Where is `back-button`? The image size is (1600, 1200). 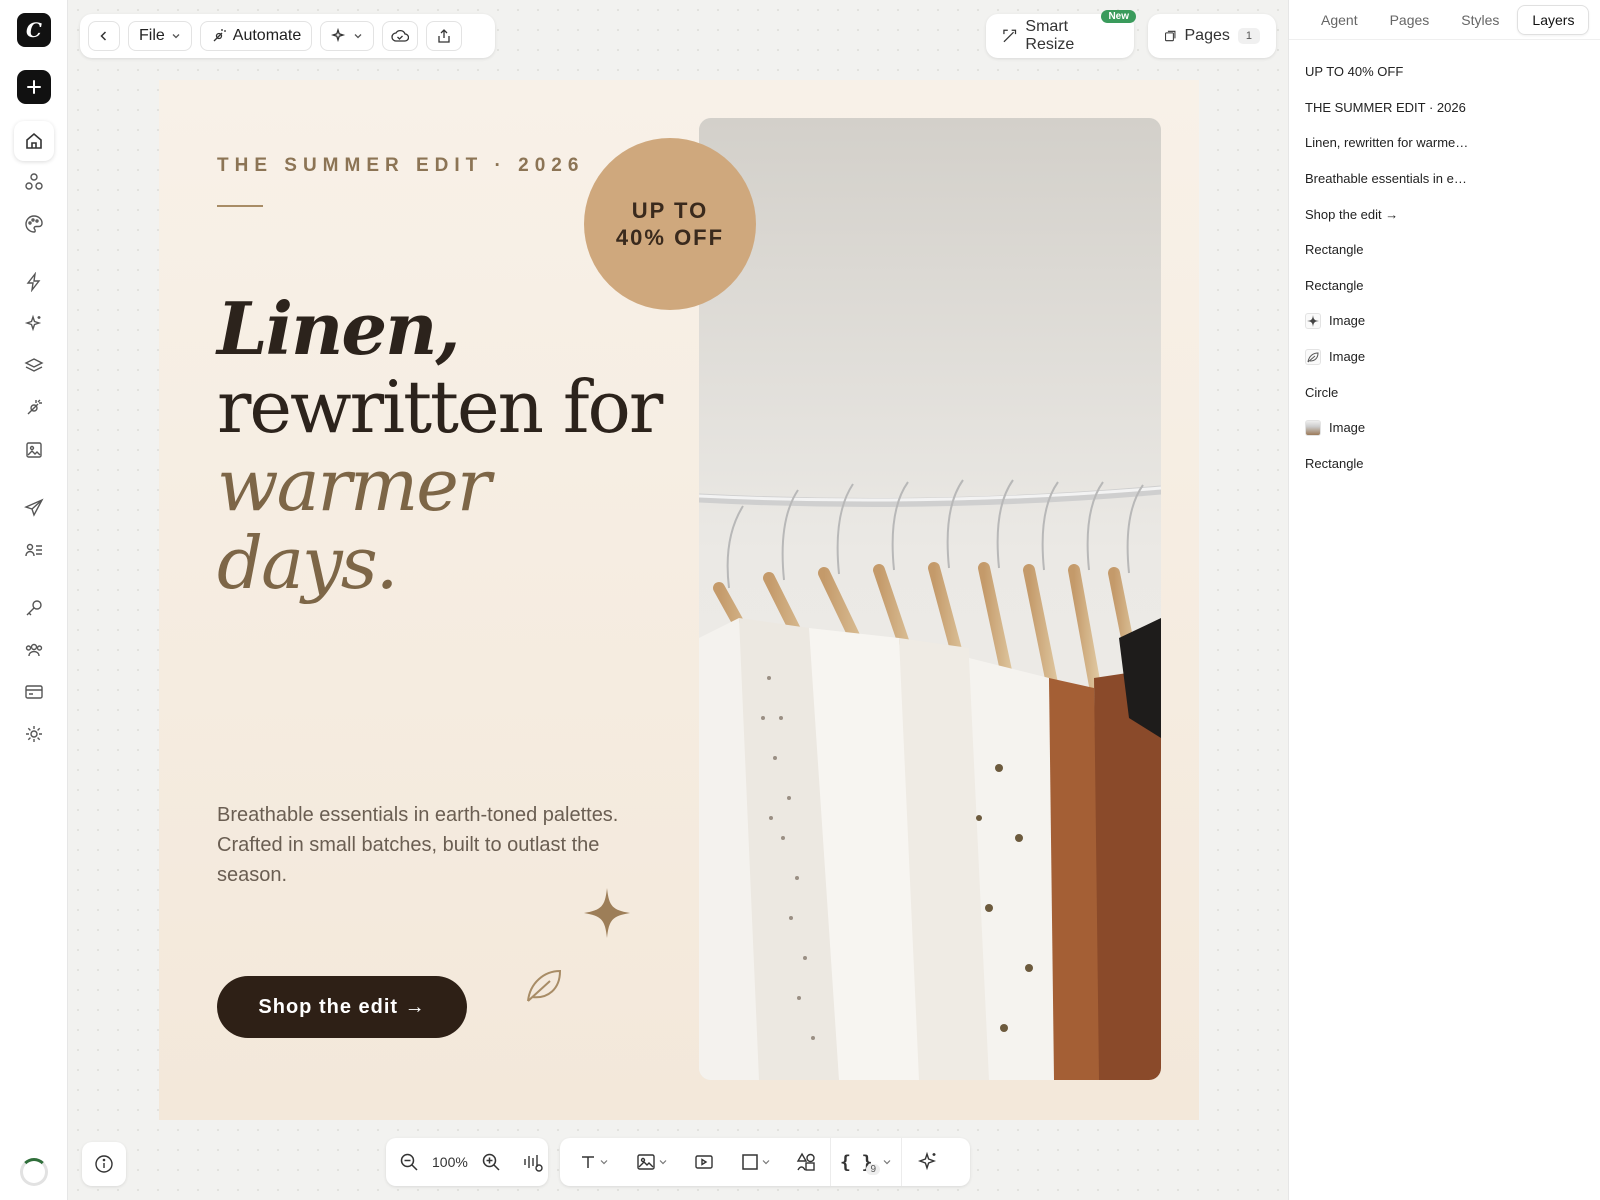
back-button is located at coordinates (104, 36).